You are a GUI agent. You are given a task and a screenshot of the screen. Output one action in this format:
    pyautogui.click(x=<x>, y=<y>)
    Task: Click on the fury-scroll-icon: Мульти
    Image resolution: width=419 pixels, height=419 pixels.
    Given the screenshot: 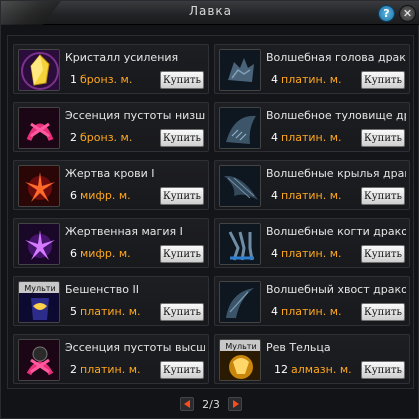 What is the action you would take?
    pyautogui.click(x=39, y=302)
    